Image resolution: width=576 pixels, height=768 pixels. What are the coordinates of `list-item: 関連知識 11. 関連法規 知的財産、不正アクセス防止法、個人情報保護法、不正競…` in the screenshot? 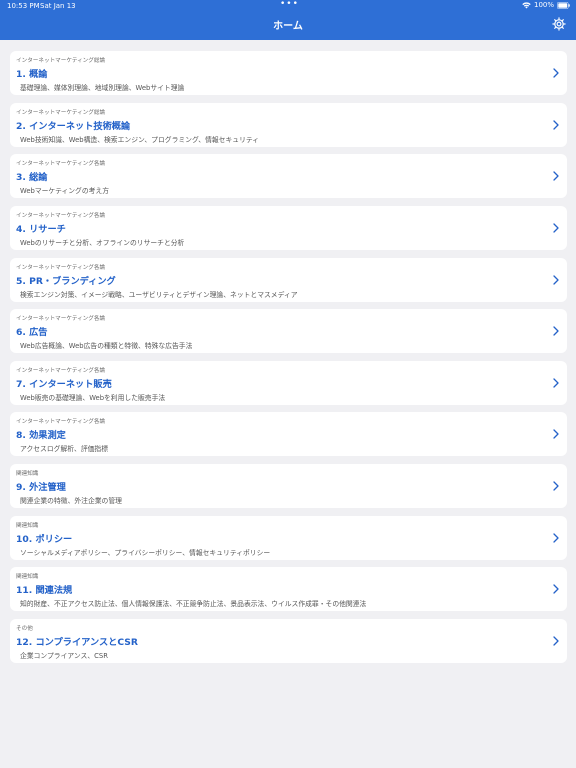 It's located at (288, 589).